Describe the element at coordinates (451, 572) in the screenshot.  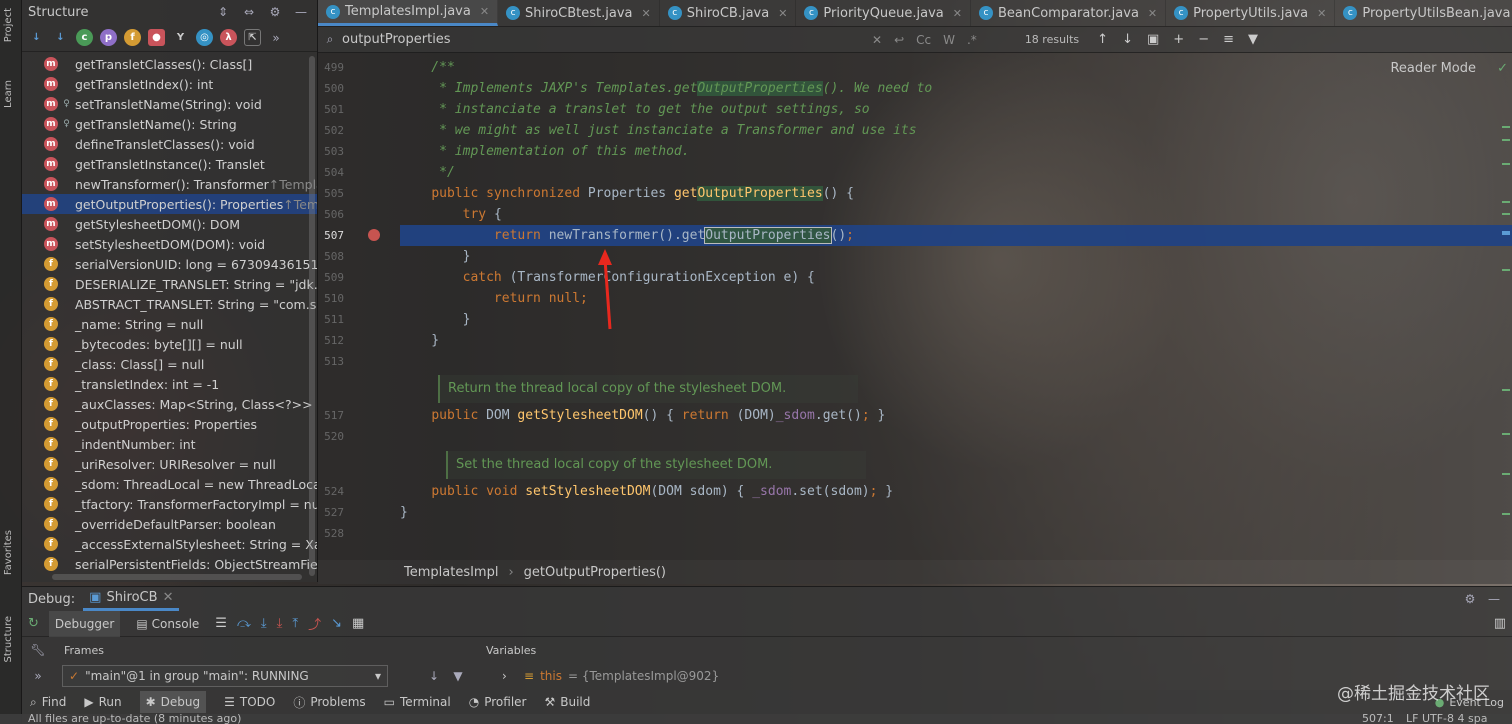
I see `breadcrumb-class: TemplatesImpl` at that location.